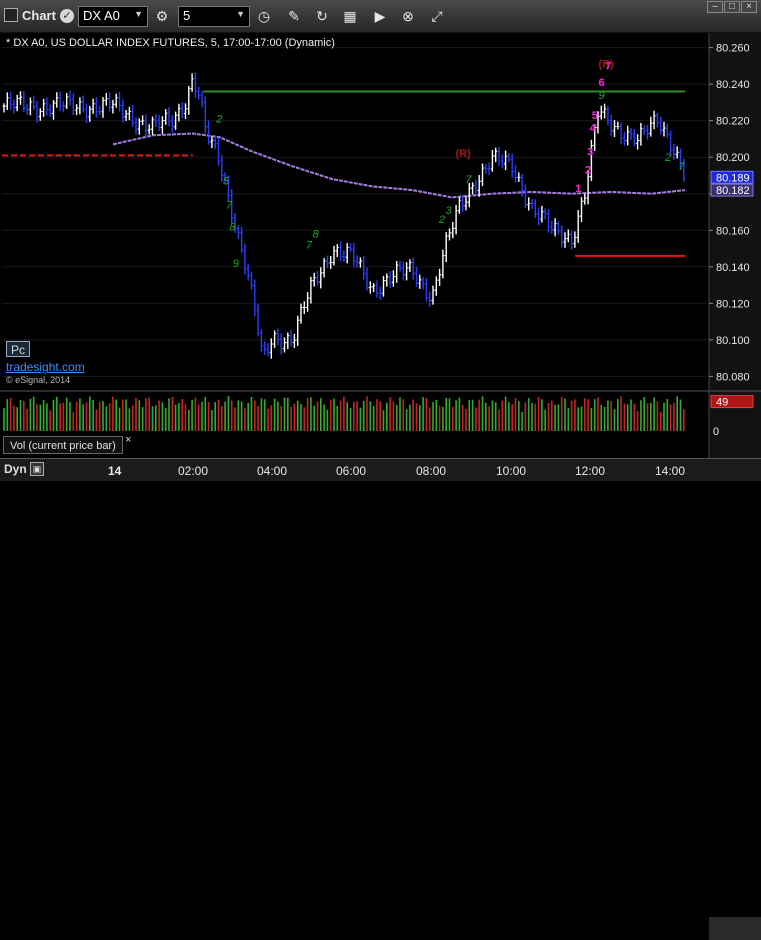  I want to click on interval-input: 5 ▼, so click(214, 16).